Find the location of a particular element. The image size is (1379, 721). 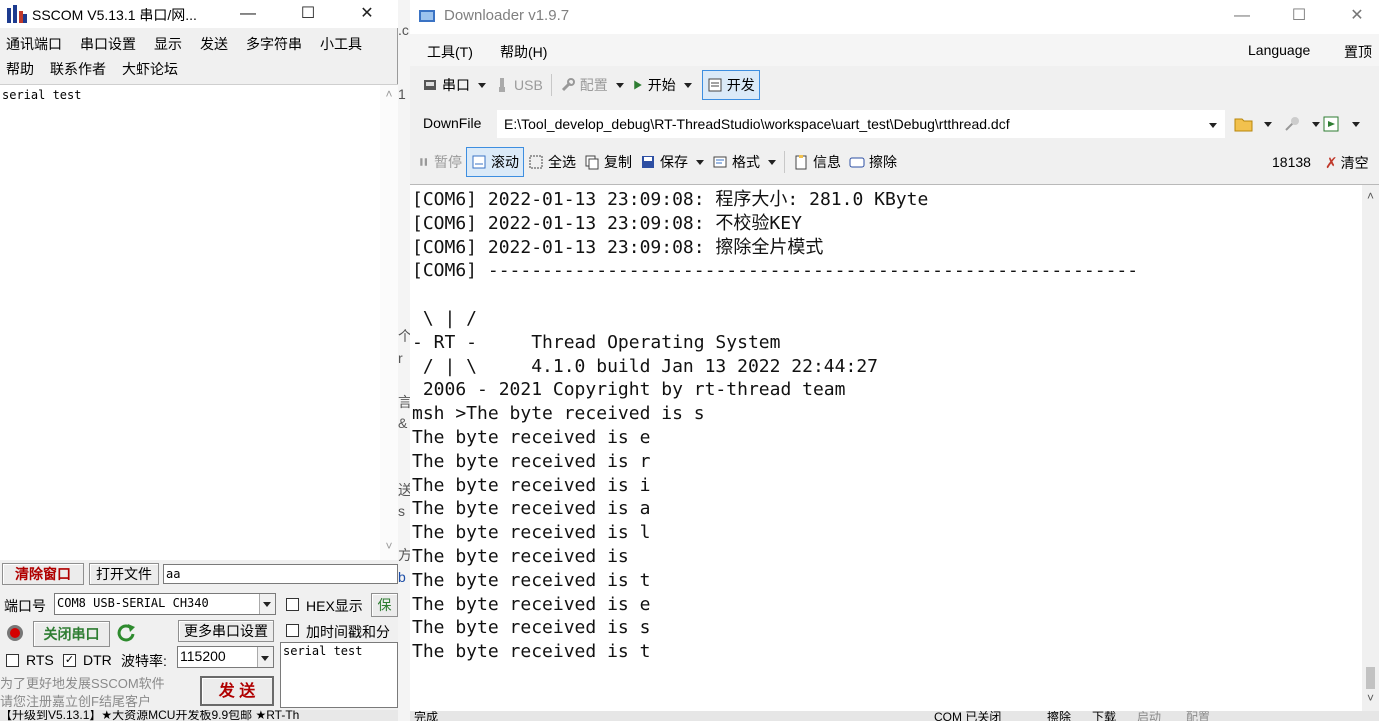

document-icon is located at coordinates (715, 85).